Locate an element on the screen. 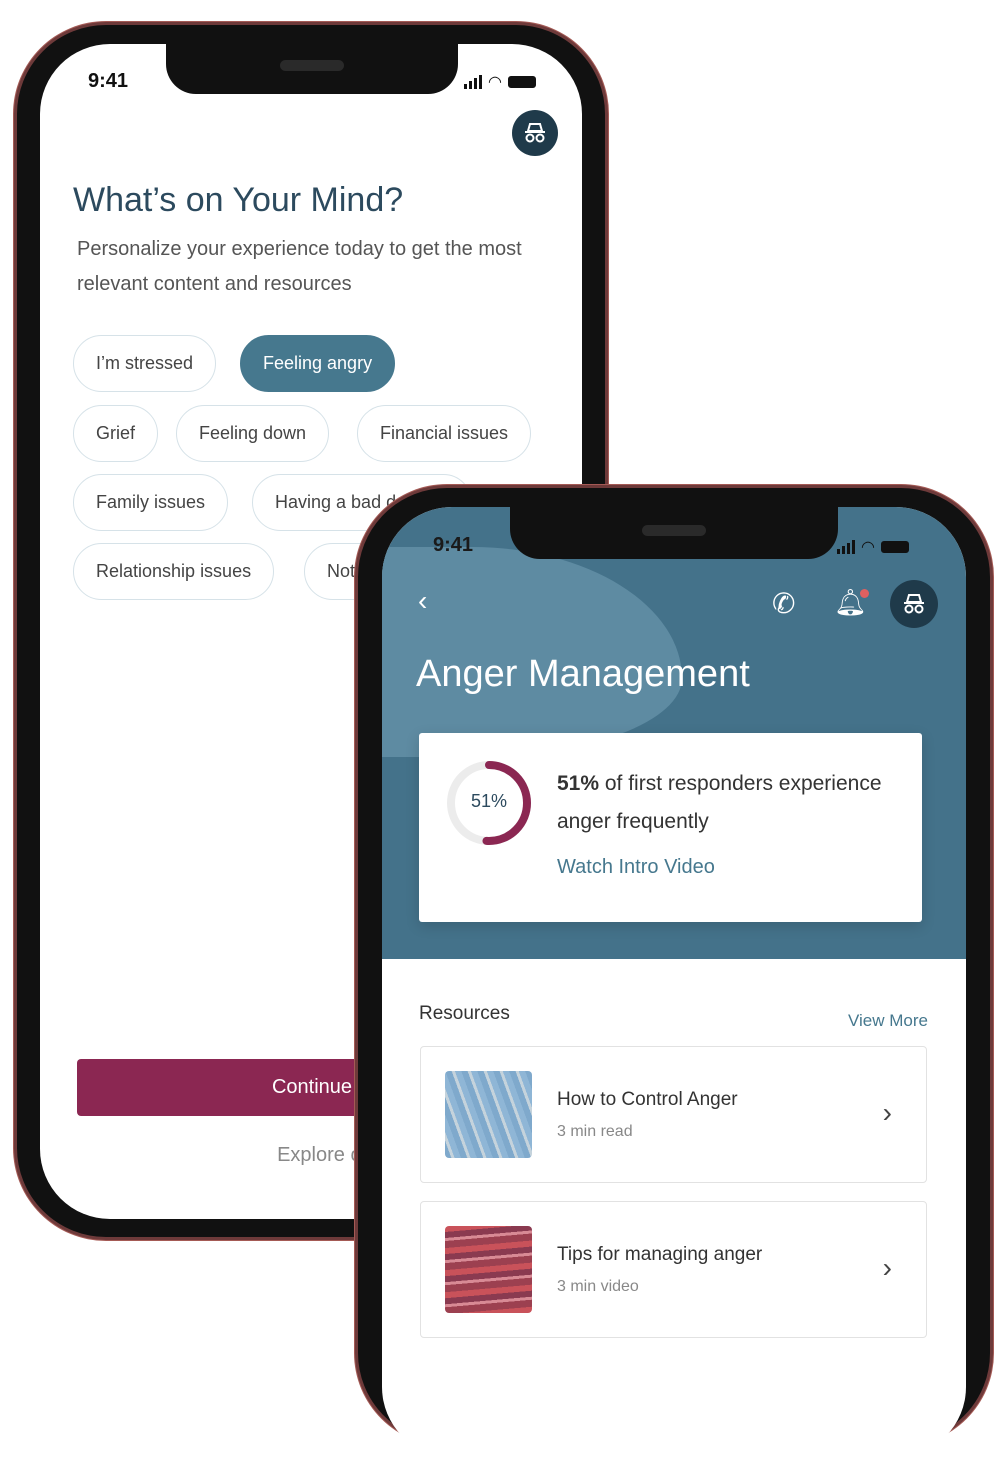  progress-label: 51% is located at coordinates (489, 801).